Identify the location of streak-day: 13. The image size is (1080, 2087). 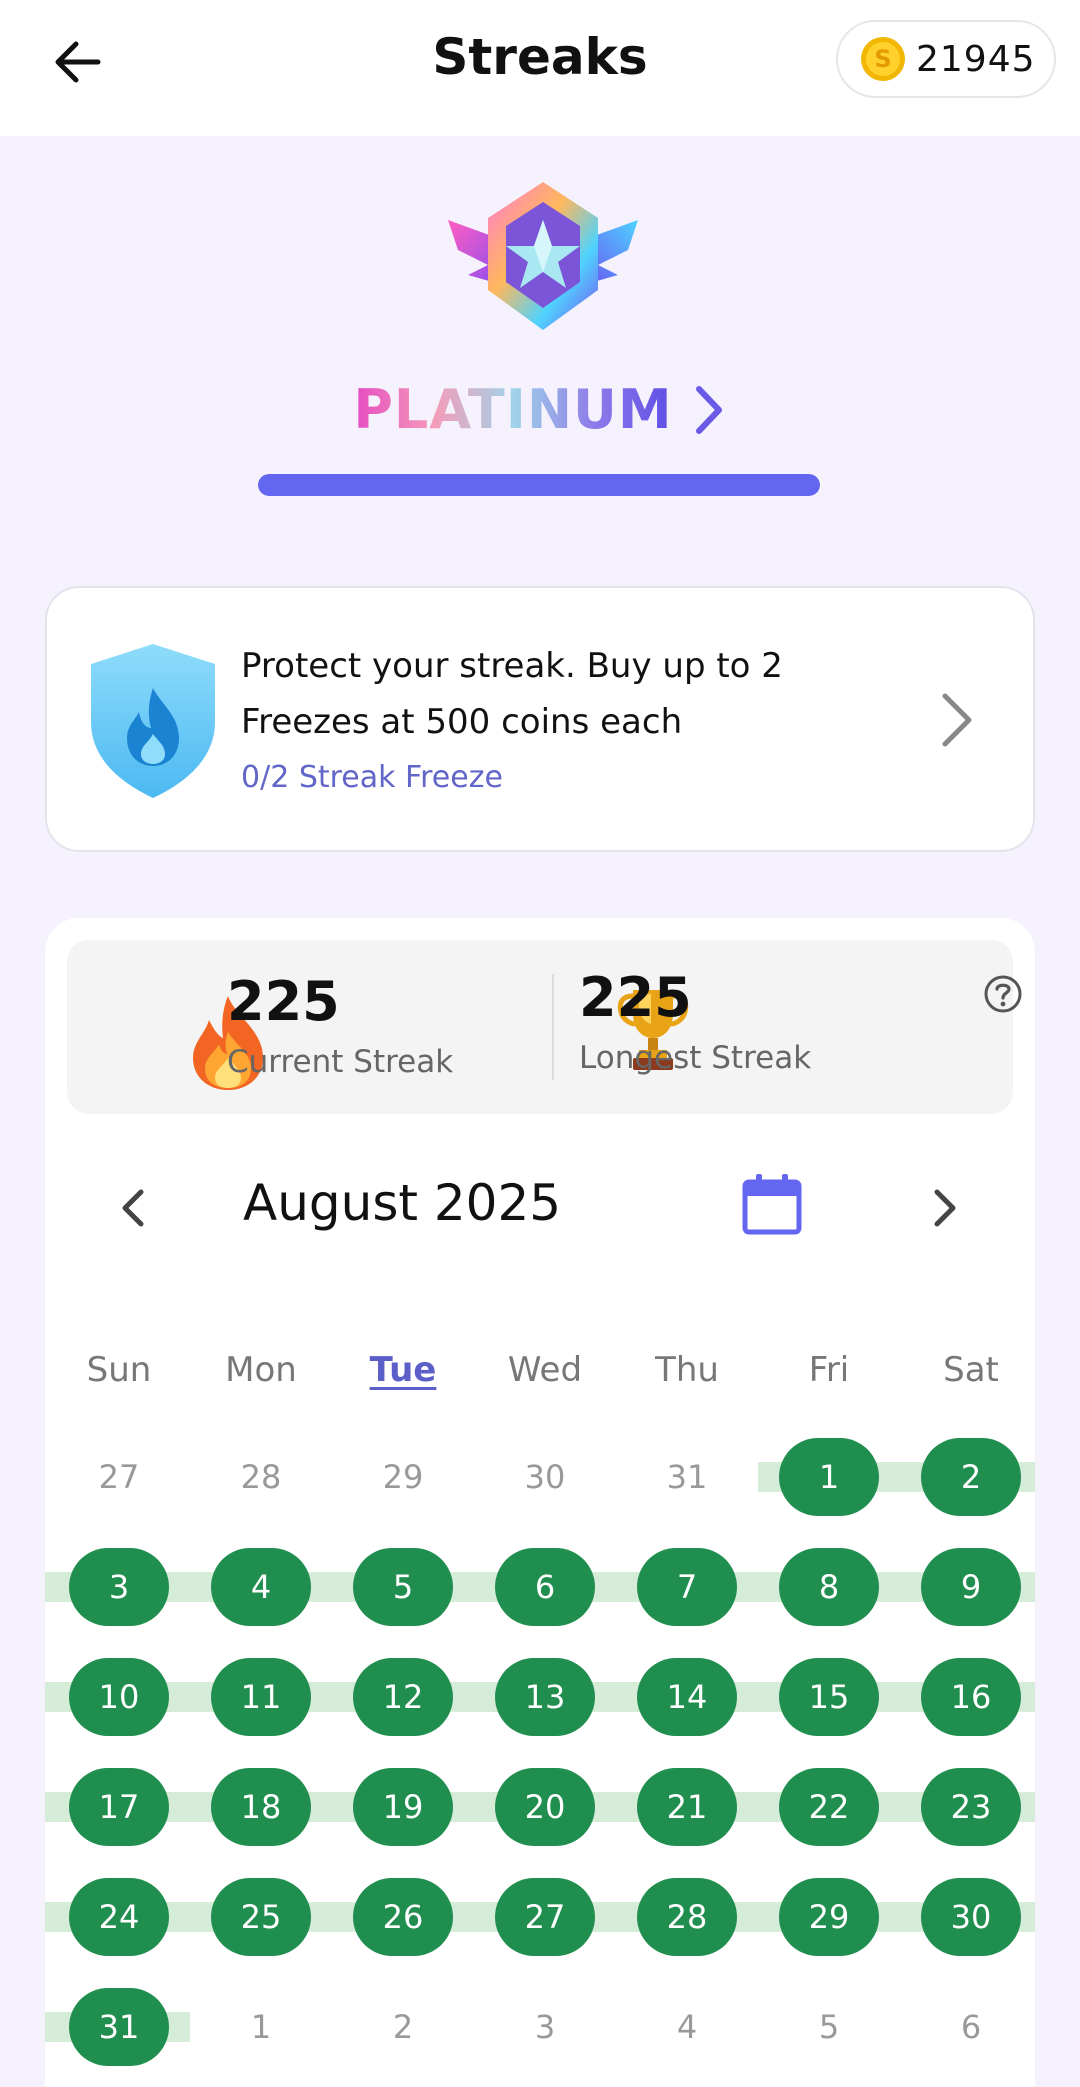
(545, 1697).